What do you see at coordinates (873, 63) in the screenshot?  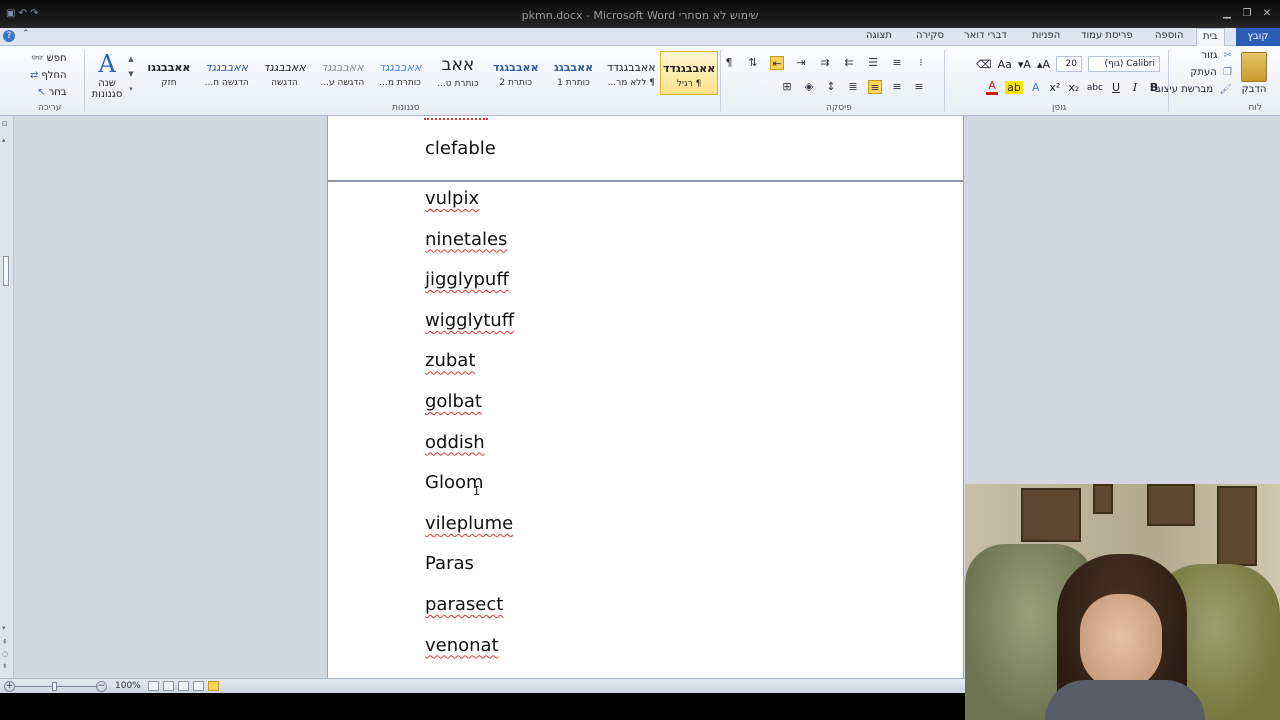 I see `multilevel-list-icon: ☰` at bounding box center [873, 63].